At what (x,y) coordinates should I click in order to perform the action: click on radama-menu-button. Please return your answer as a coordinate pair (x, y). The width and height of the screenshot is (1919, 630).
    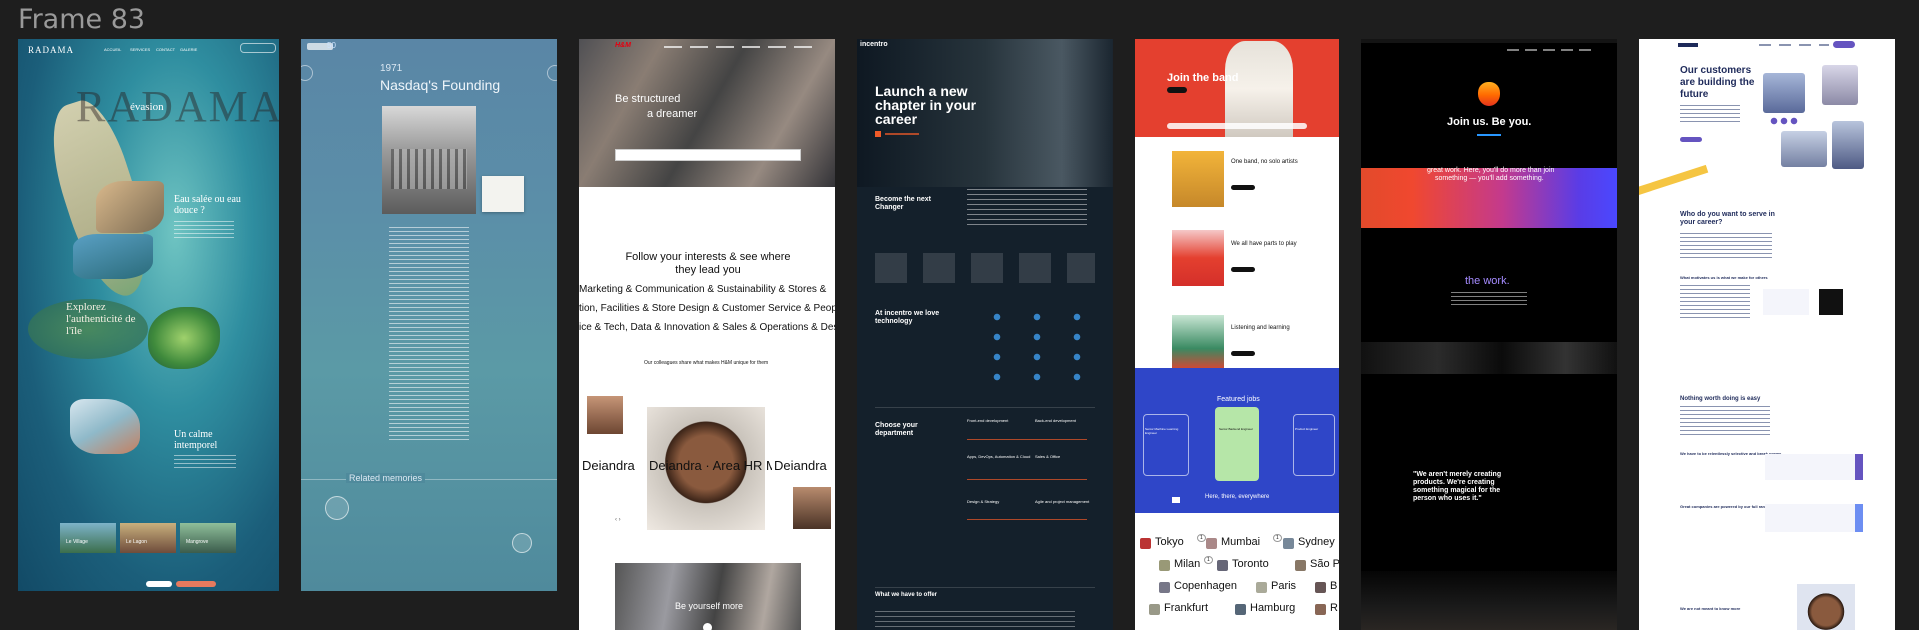
    Looking at the image, I should click on (258, 48).